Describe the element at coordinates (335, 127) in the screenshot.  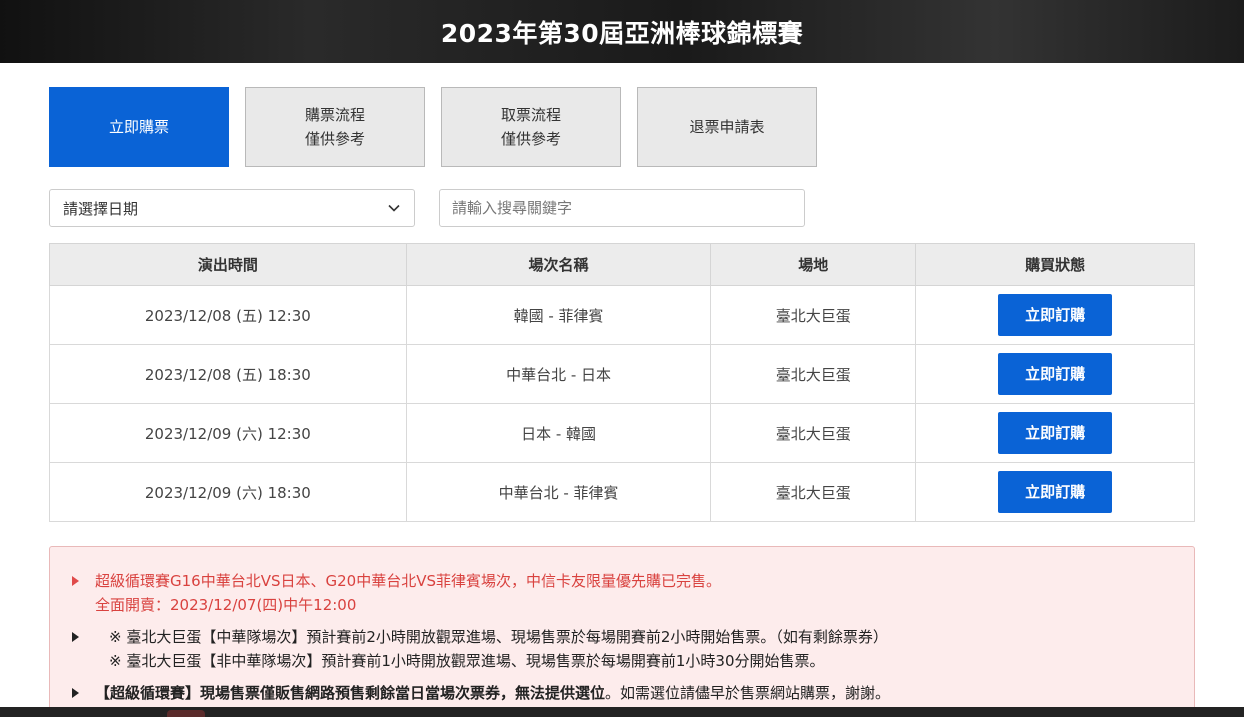
I see `purchase-process-button: 購票流程 僅供參考` at that location.